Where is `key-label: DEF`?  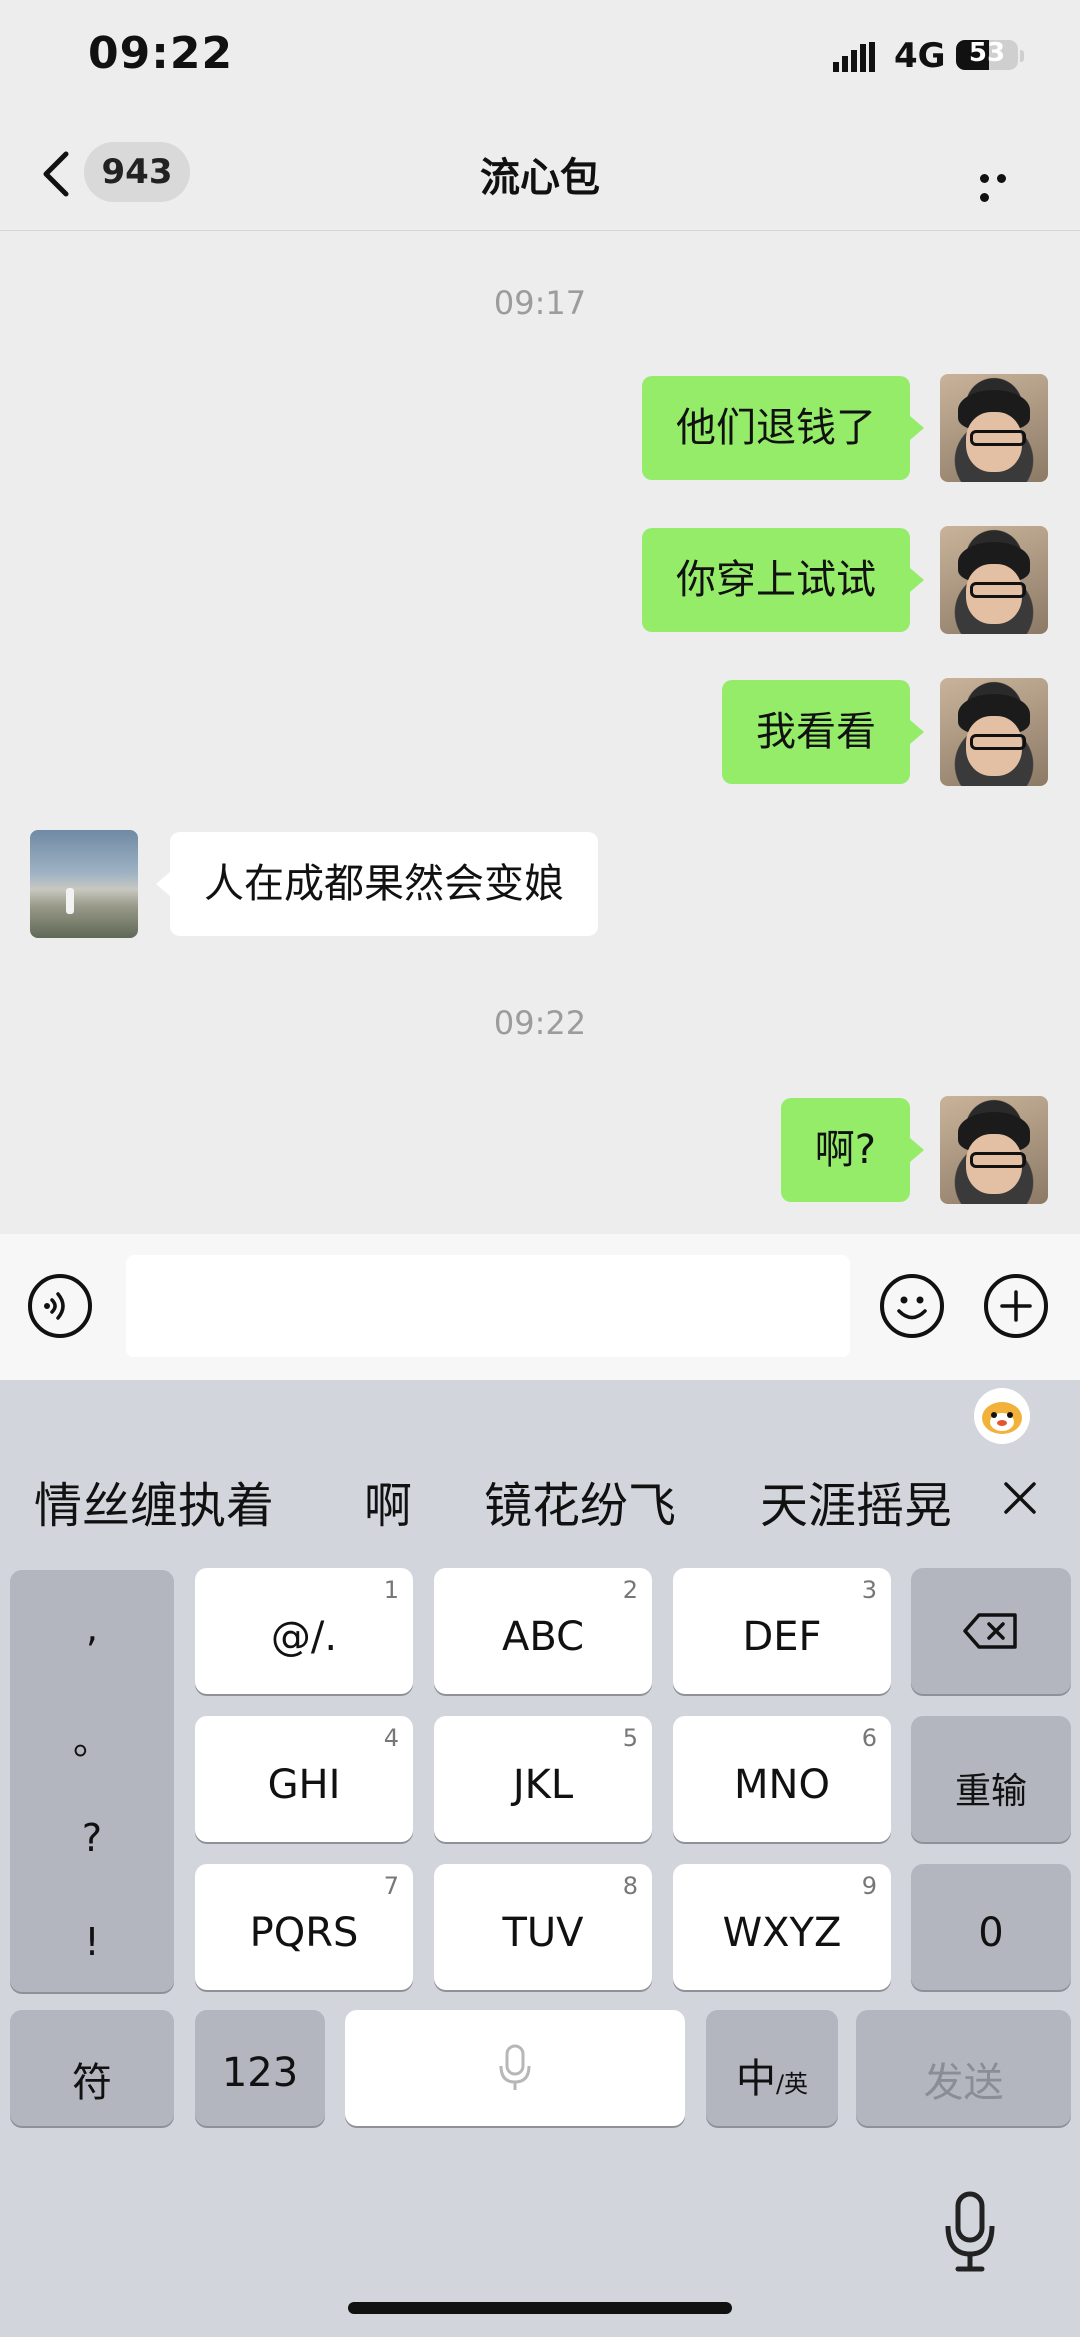 key-label: DEF is located at coordinates (782, 1637).